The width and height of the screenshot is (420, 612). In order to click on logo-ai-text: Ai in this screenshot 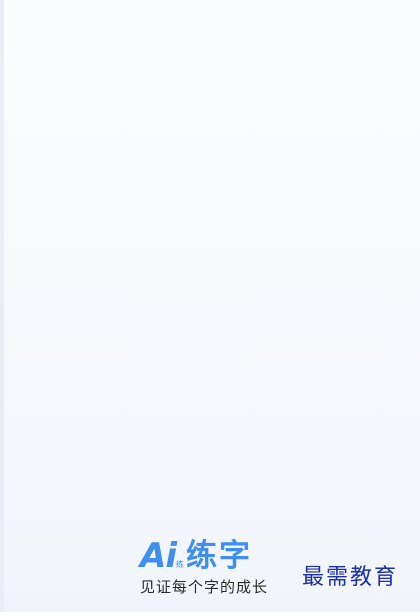, I will do `click(158, 556)`.